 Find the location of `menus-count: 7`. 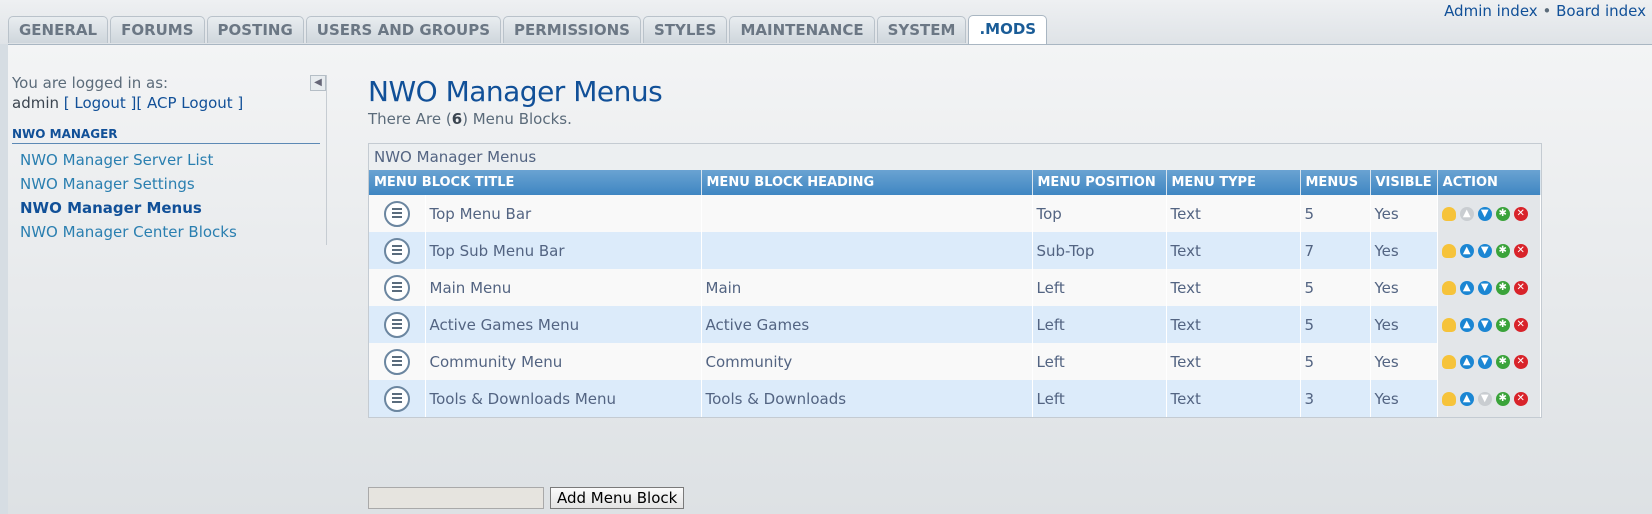

menus-count: 7 is located at coordinates (1335, 250).